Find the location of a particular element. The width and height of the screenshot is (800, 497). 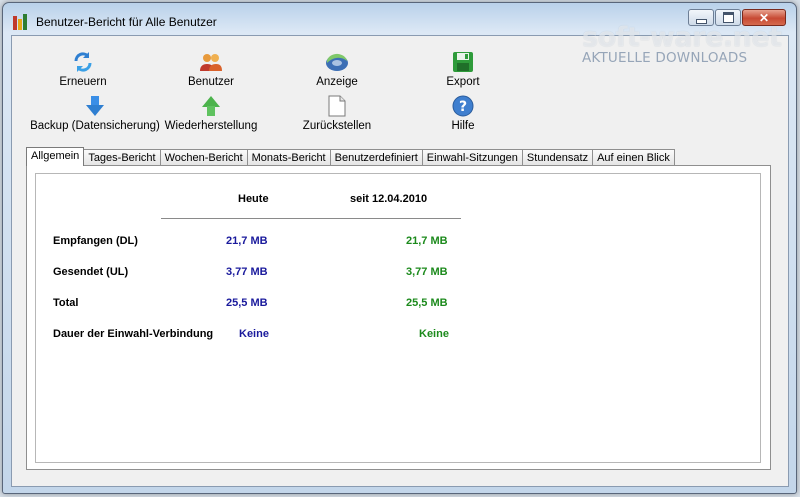

close-icon: ✕ is located at coordinates (764, 17).